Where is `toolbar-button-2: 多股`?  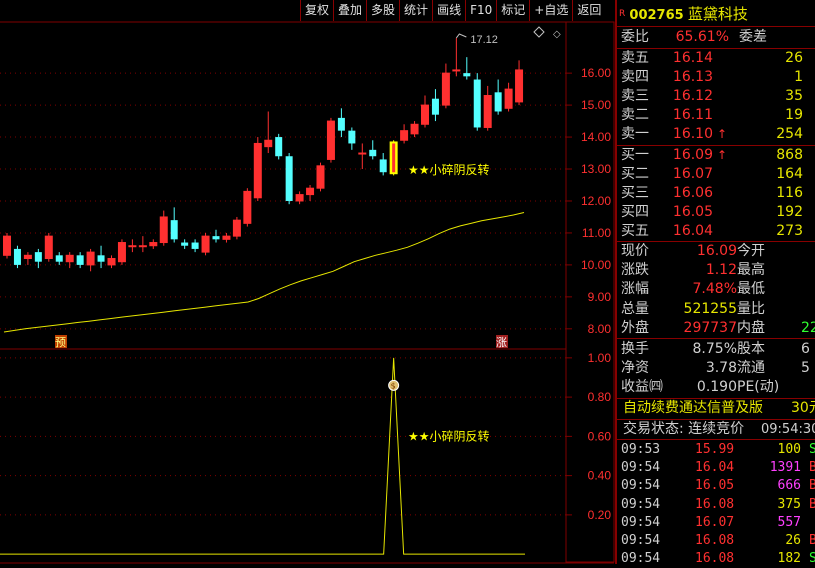 toolbar-button-2: 多股 is located at coordinates (383, 10).